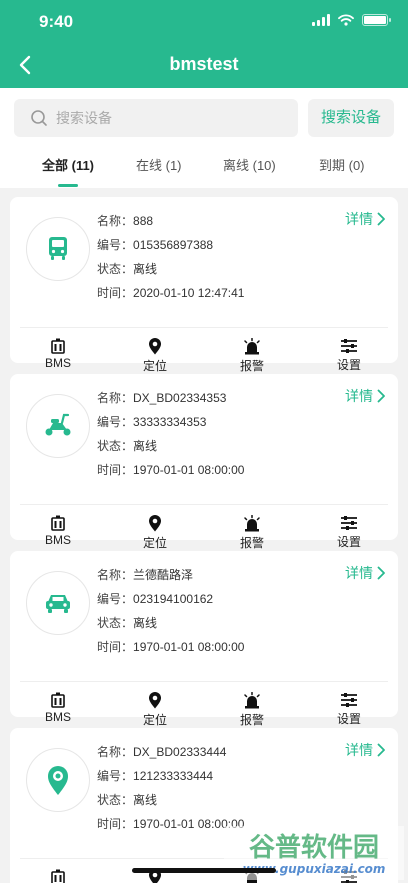 This screenshot has height=883, width=408. Describe the element at coordinates (204, 870) in the screenshot. I see `home-indicator` at that location.